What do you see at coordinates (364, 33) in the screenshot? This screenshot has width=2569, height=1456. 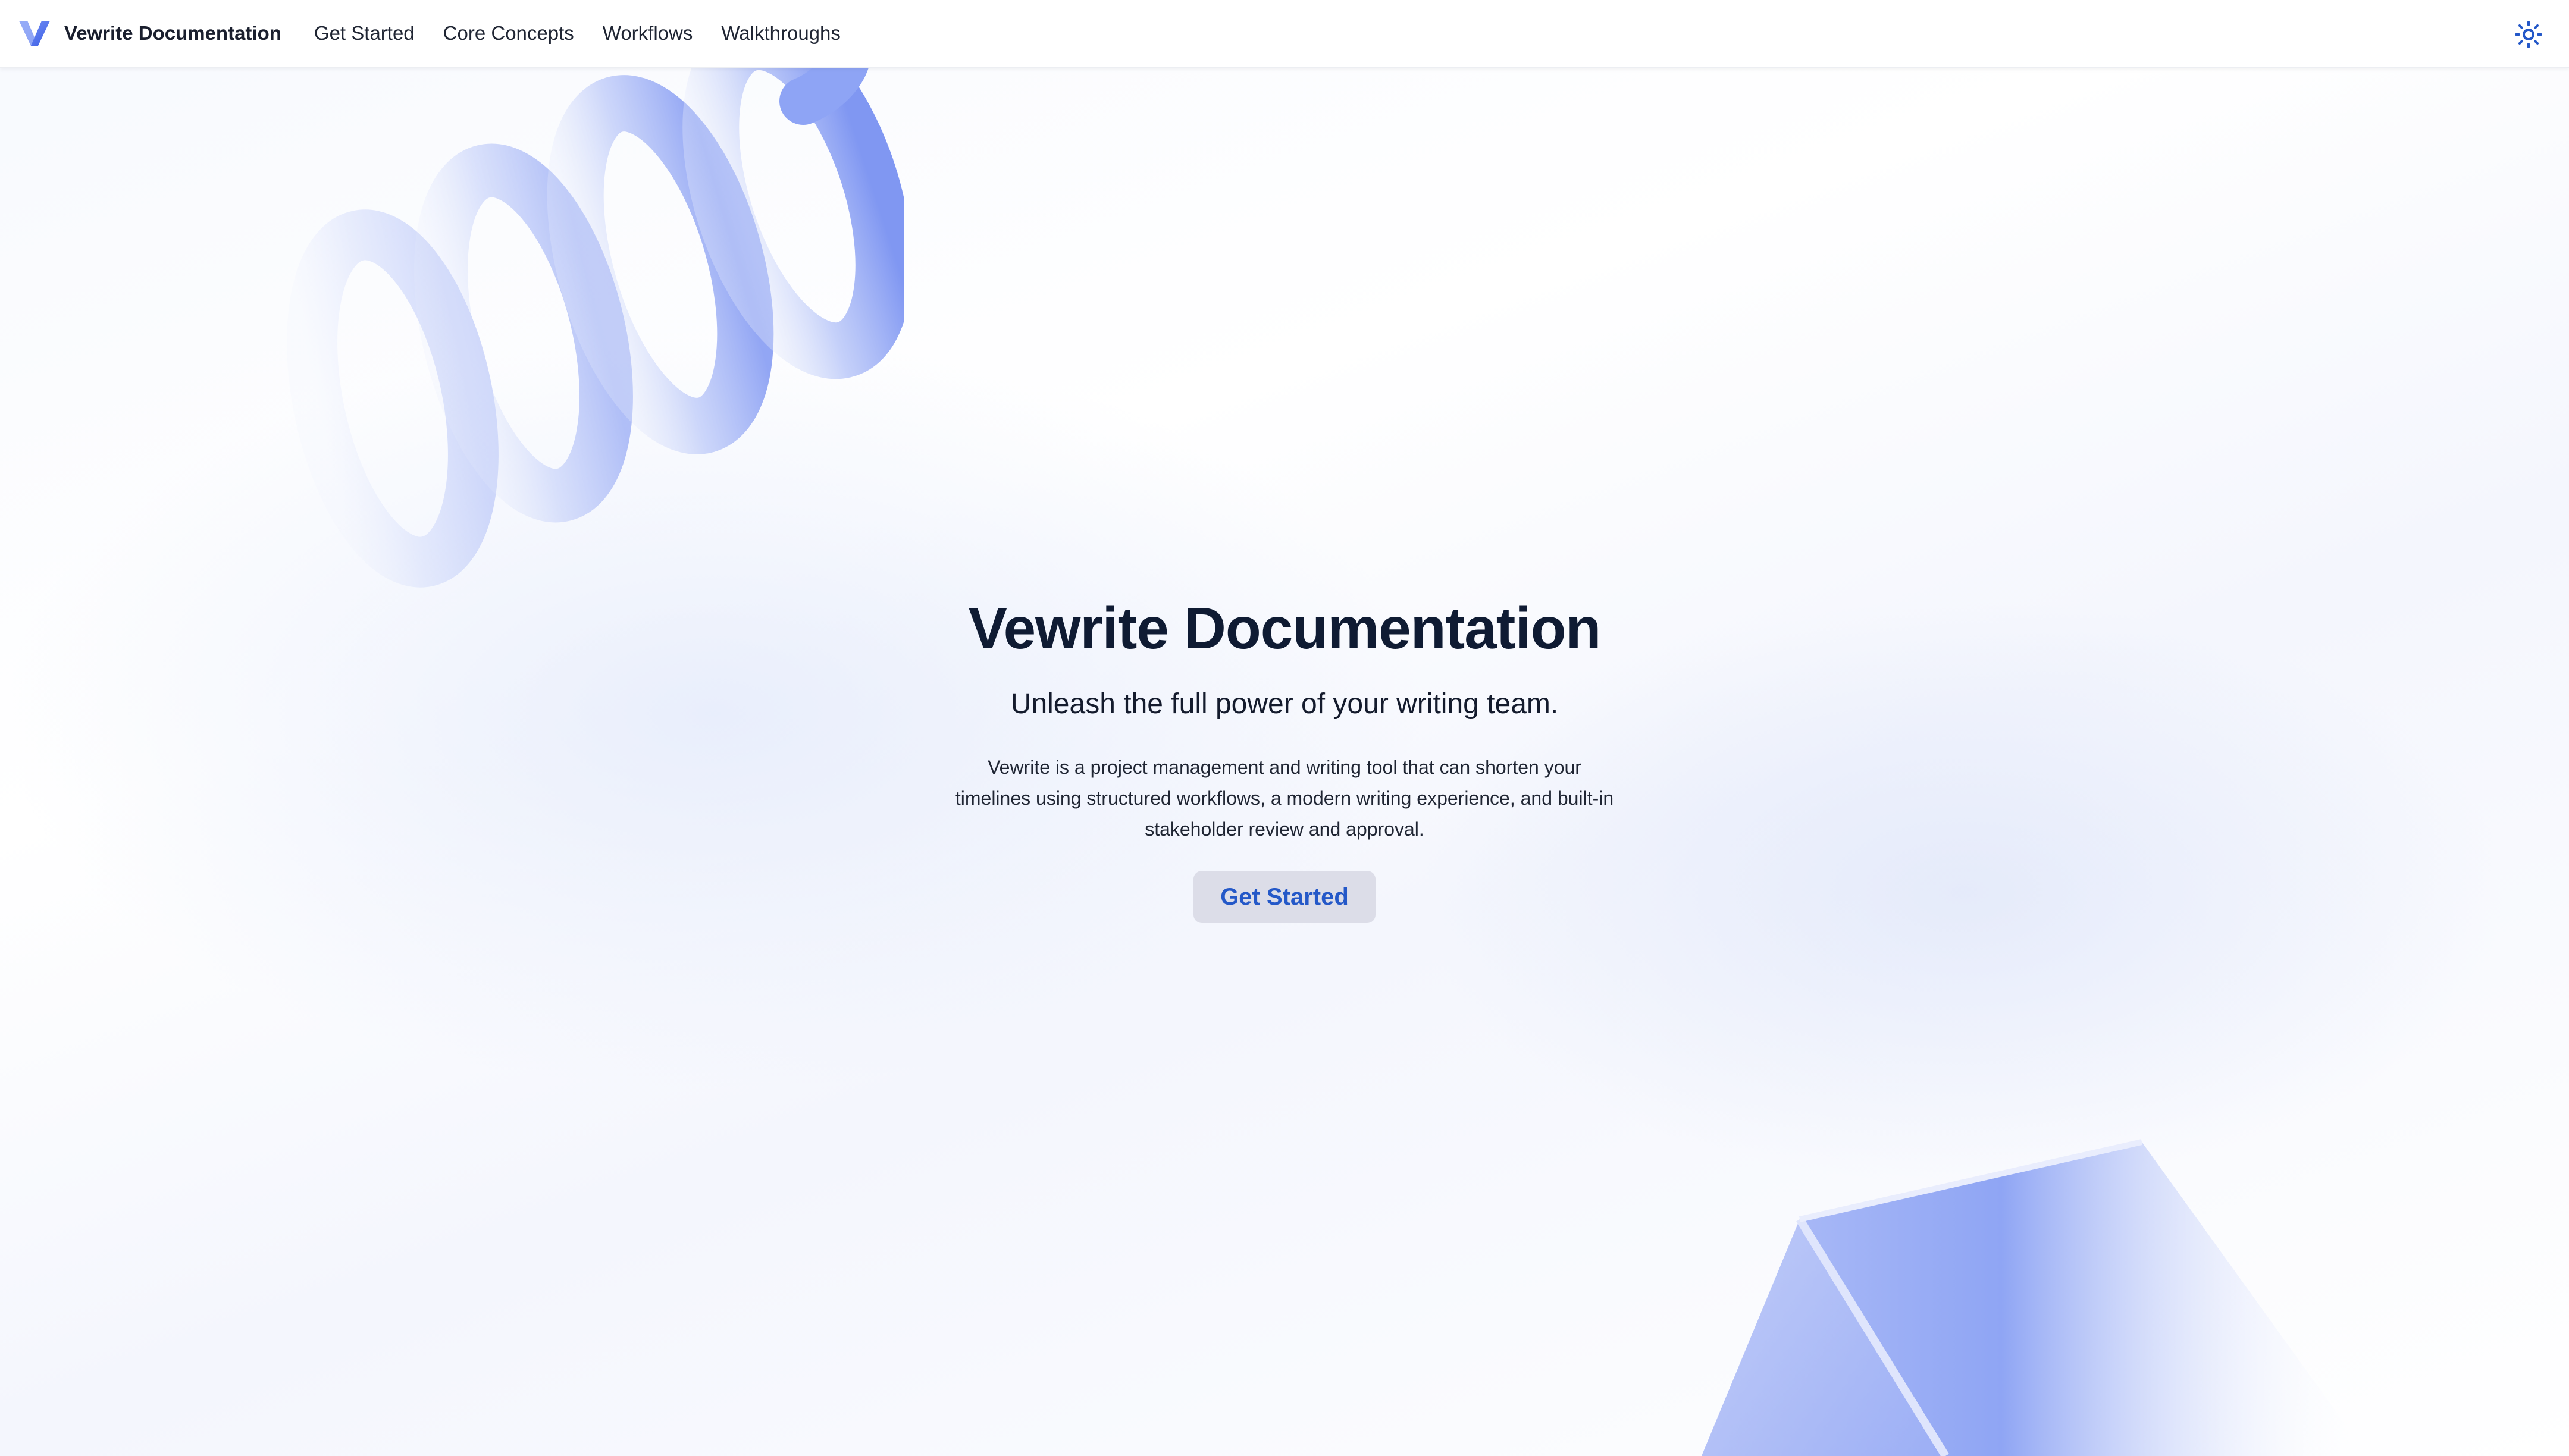 I see `nav-link-get-started: Get Started` at bounding box center [364, 33].